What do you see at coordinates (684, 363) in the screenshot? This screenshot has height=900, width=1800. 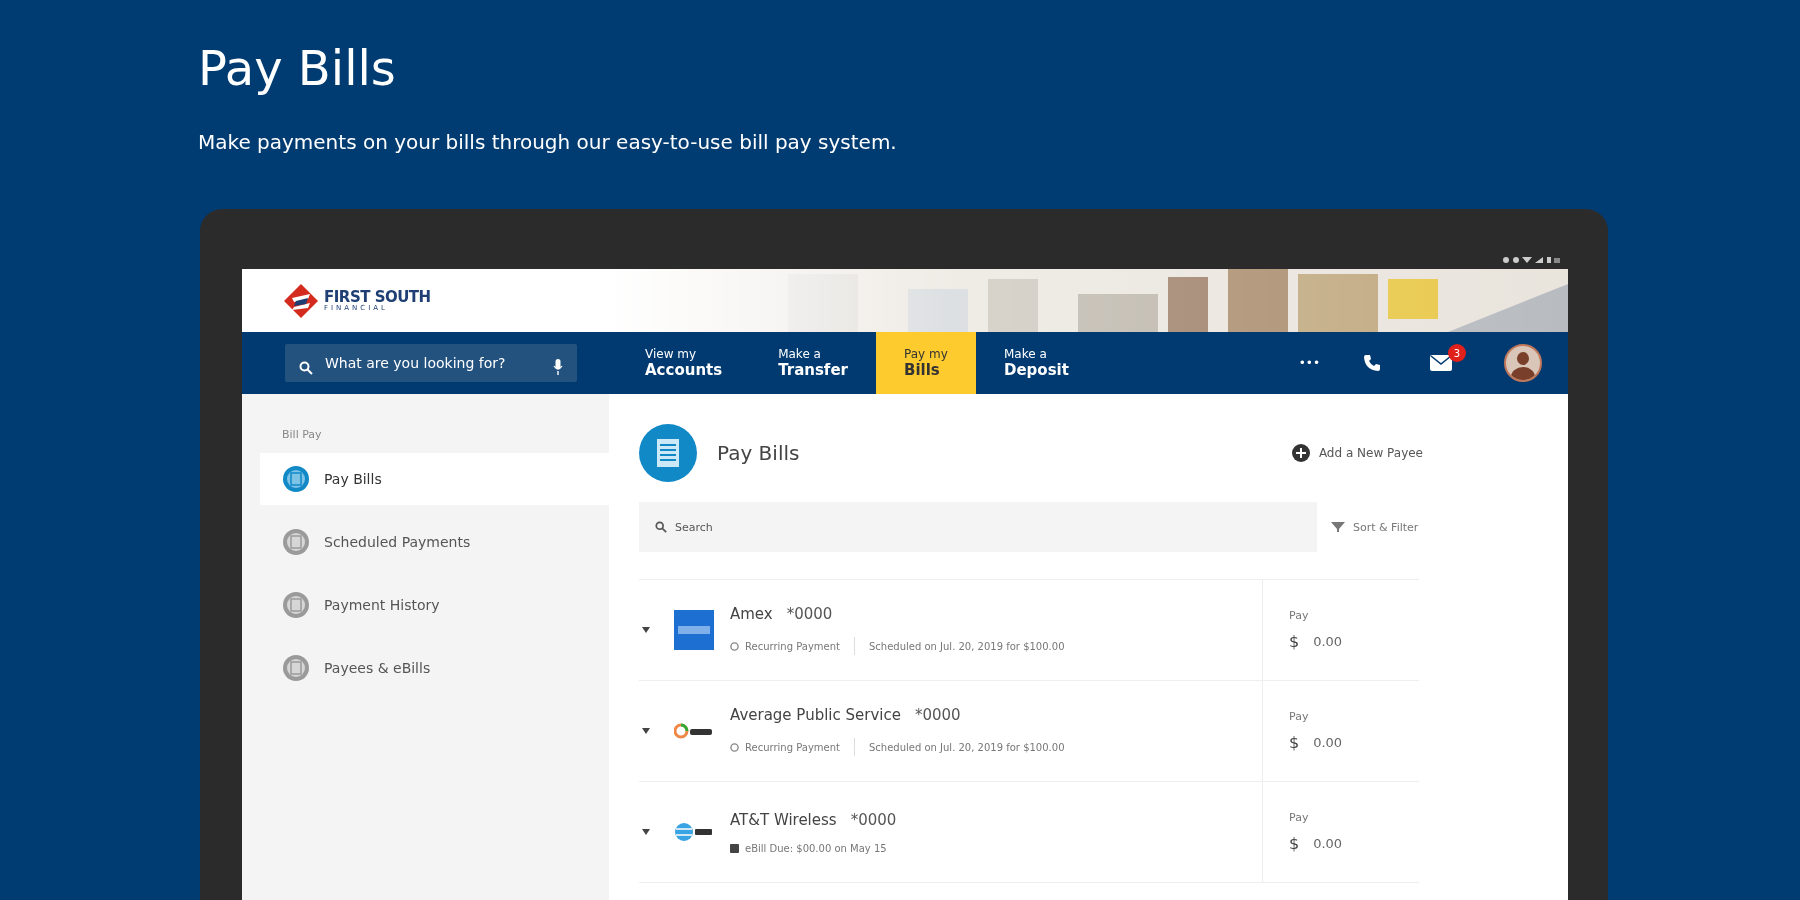 I see `nav-tab: View my Accounts` at bounding box center [684, 363].